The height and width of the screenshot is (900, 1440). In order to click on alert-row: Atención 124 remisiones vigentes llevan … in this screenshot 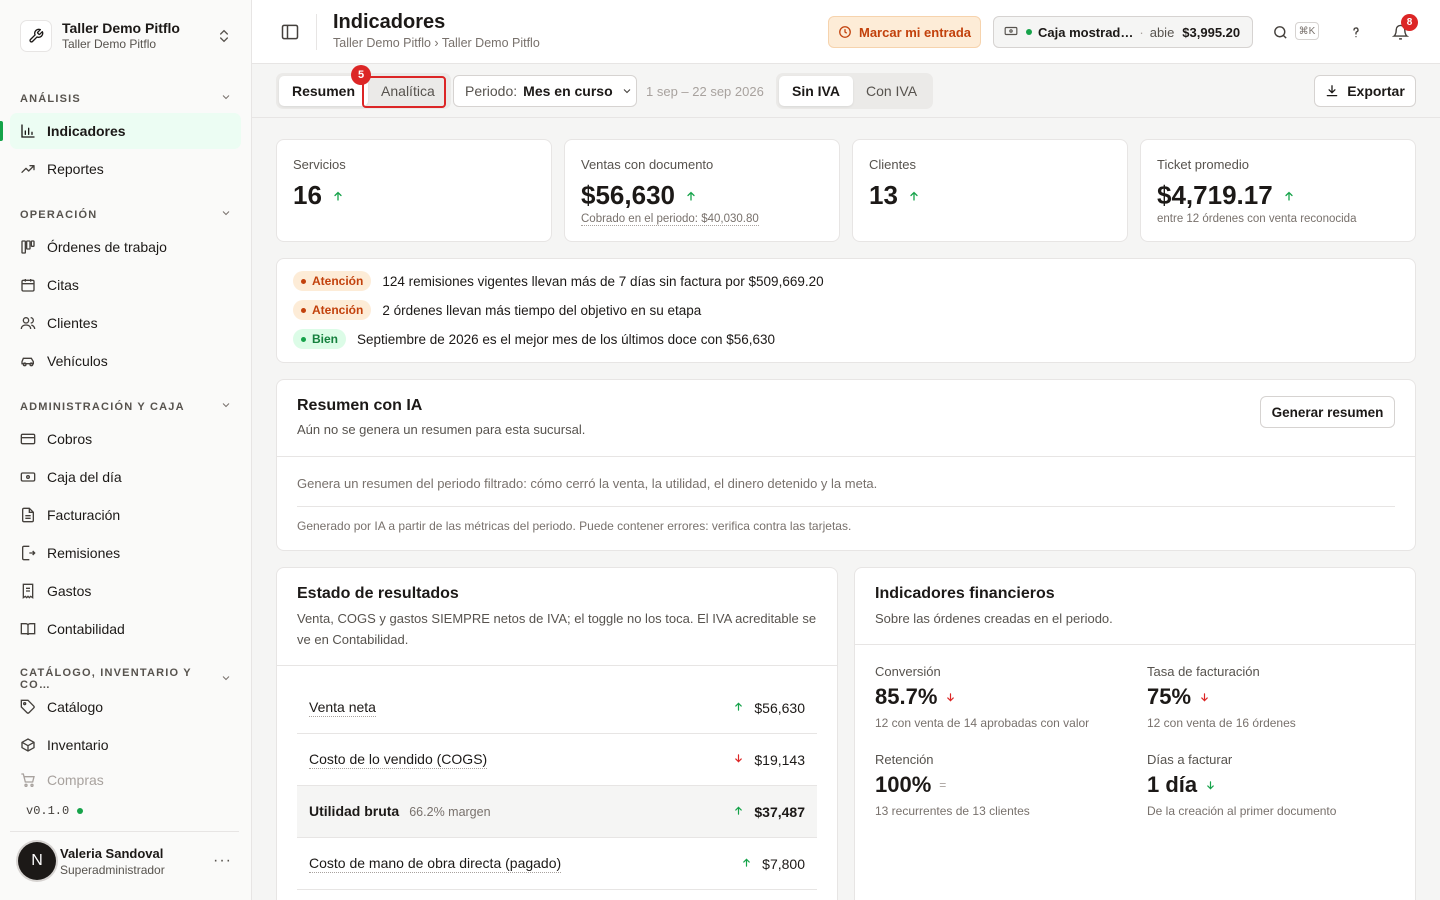, I will do `click(558, 281)`.